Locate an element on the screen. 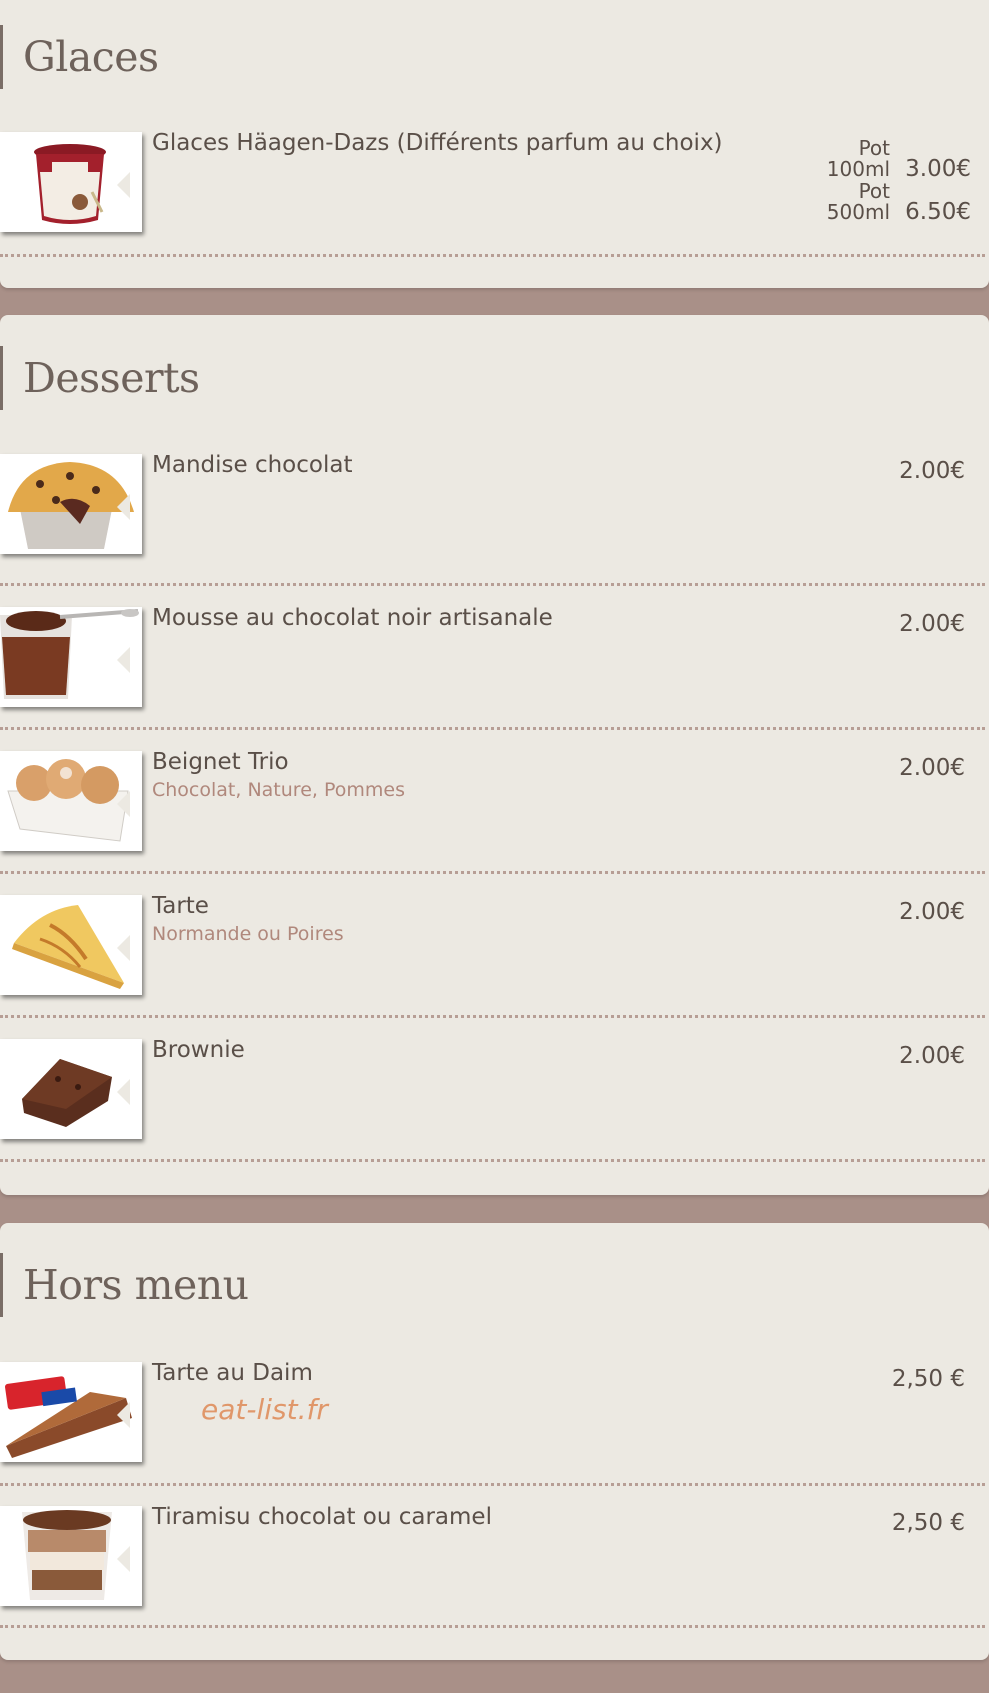  section-title: Desserts is located at coordinates (100, 378).